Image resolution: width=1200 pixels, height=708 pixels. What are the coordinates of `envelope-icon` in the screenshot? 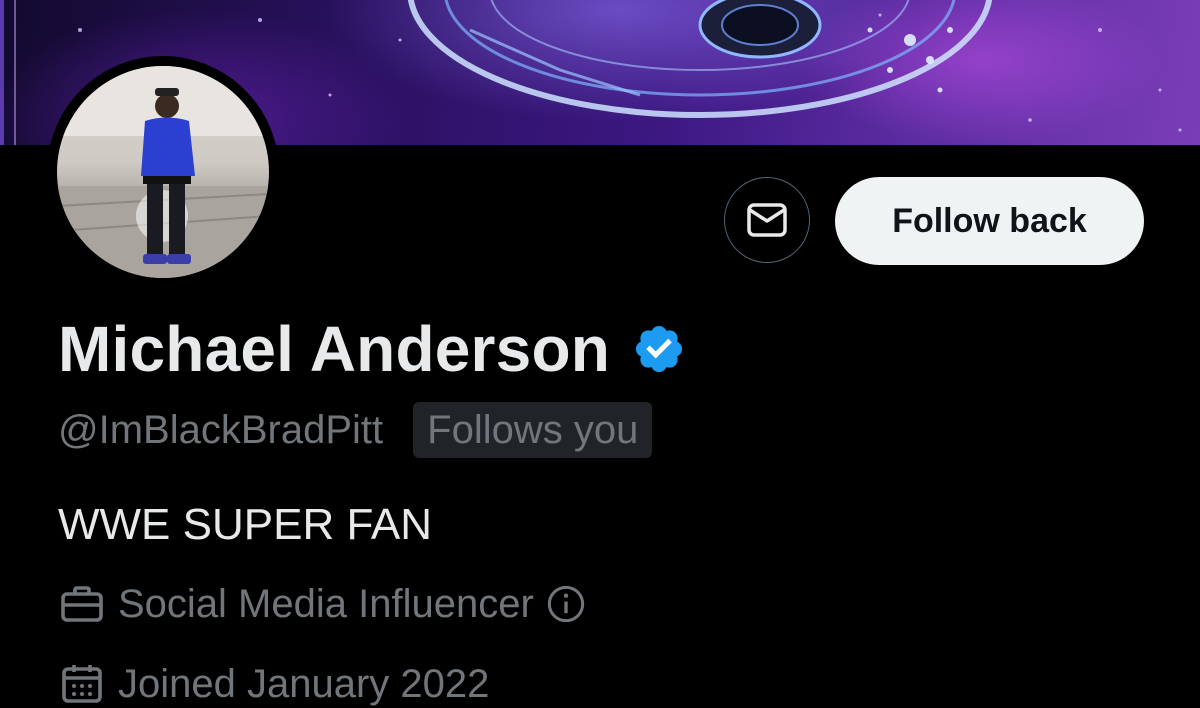 It's located at (767, 220).